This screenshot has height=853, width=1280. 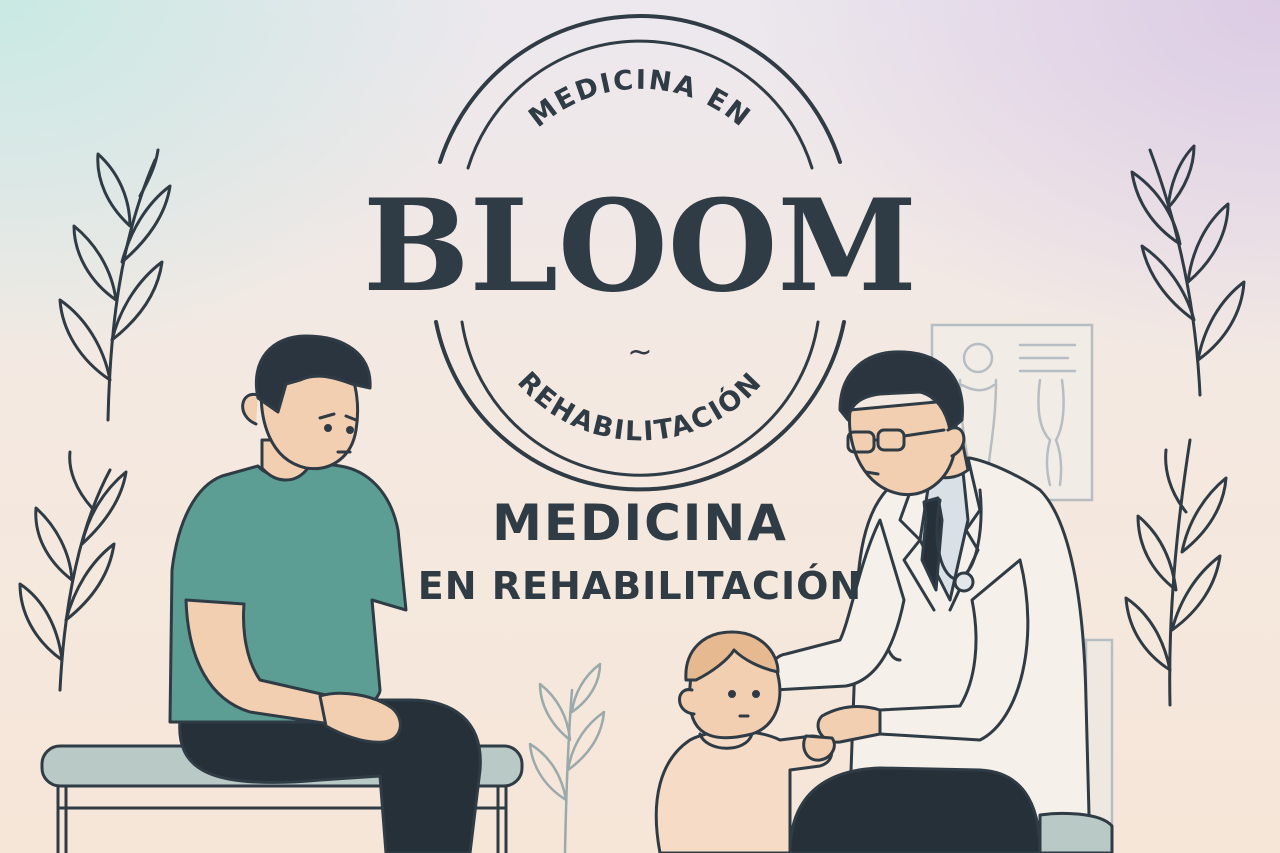 What do you see at coordinates (640, 99) in the screenshot?
I see `logo-top-text: MEDICINA EN` at bounding box center [640, 99].